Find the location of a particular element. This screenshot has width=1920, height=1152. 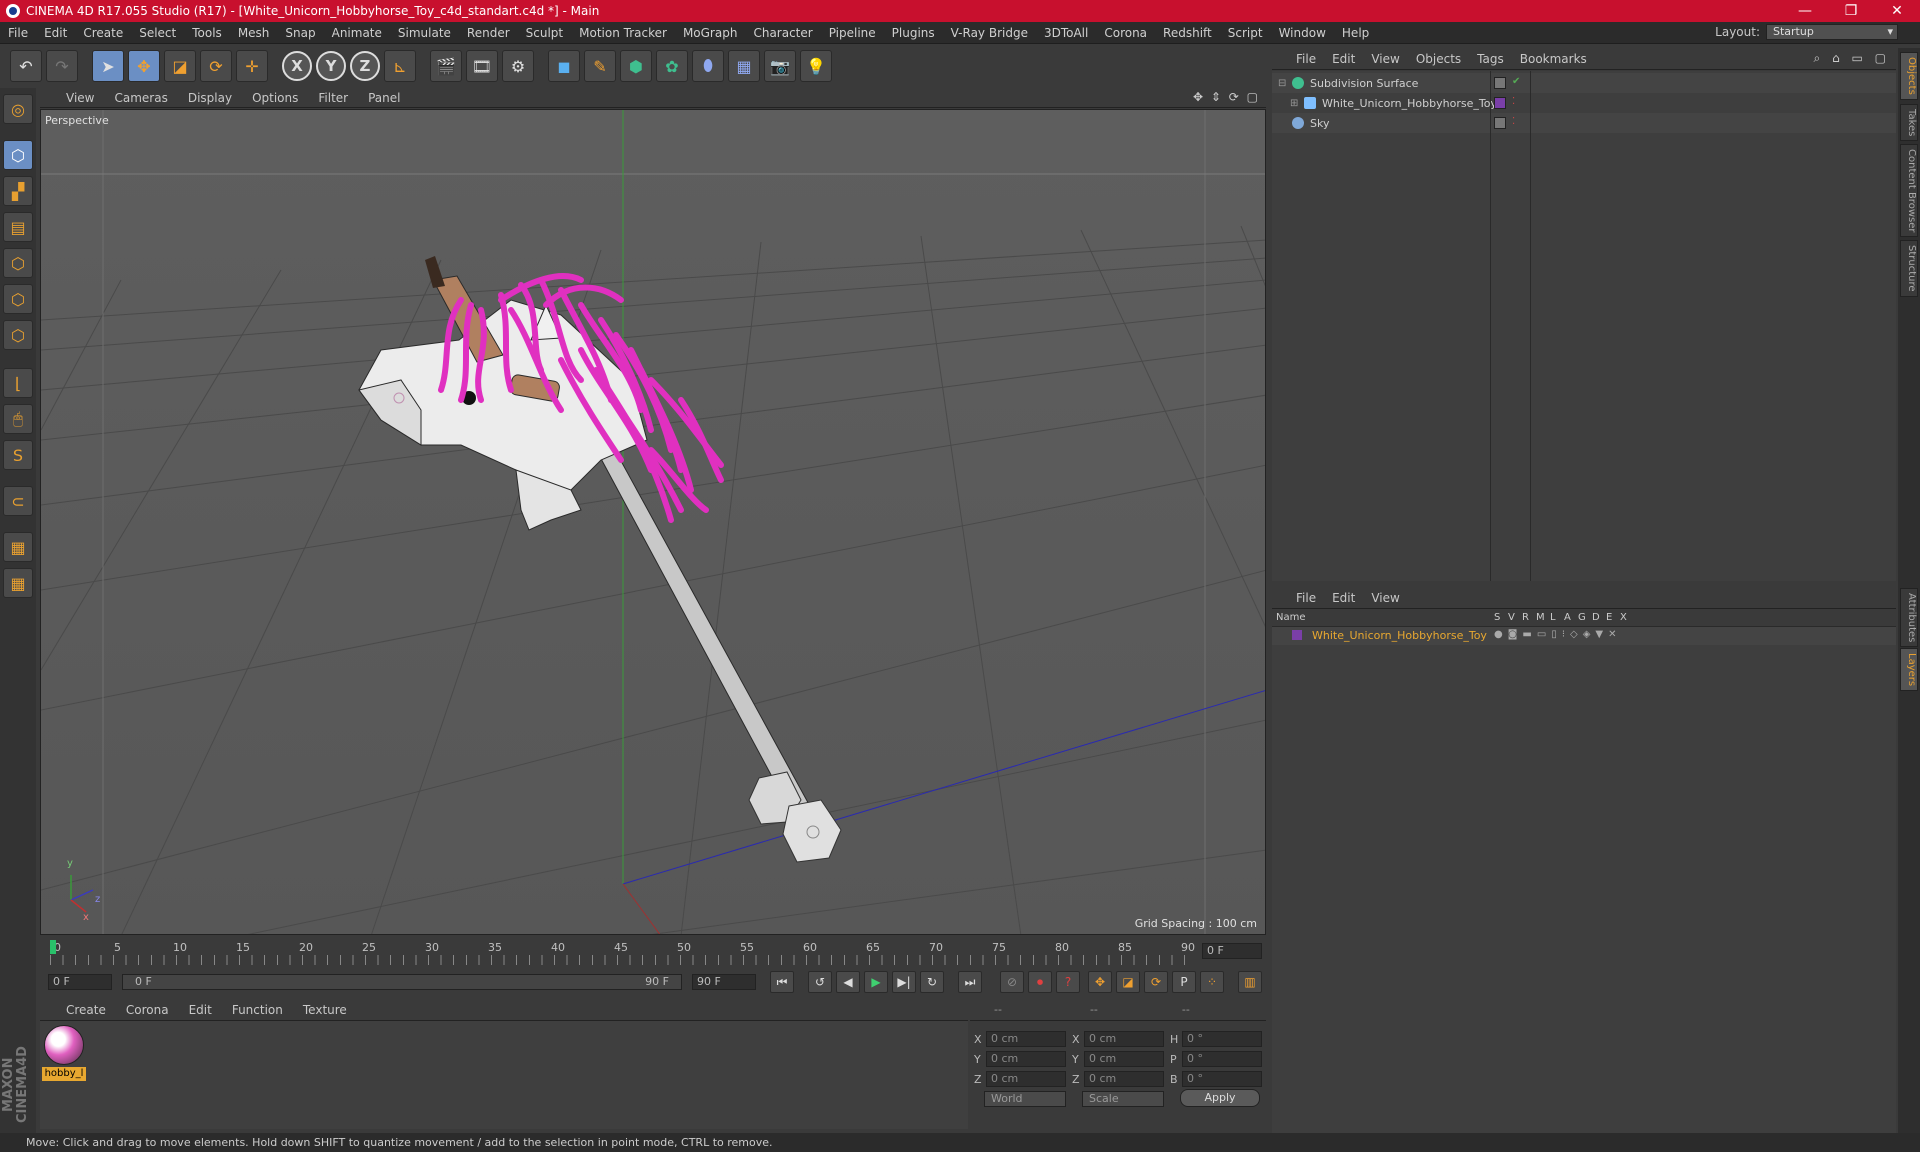

previous-key-icon: ↺ is located at coordinates (820, 982).